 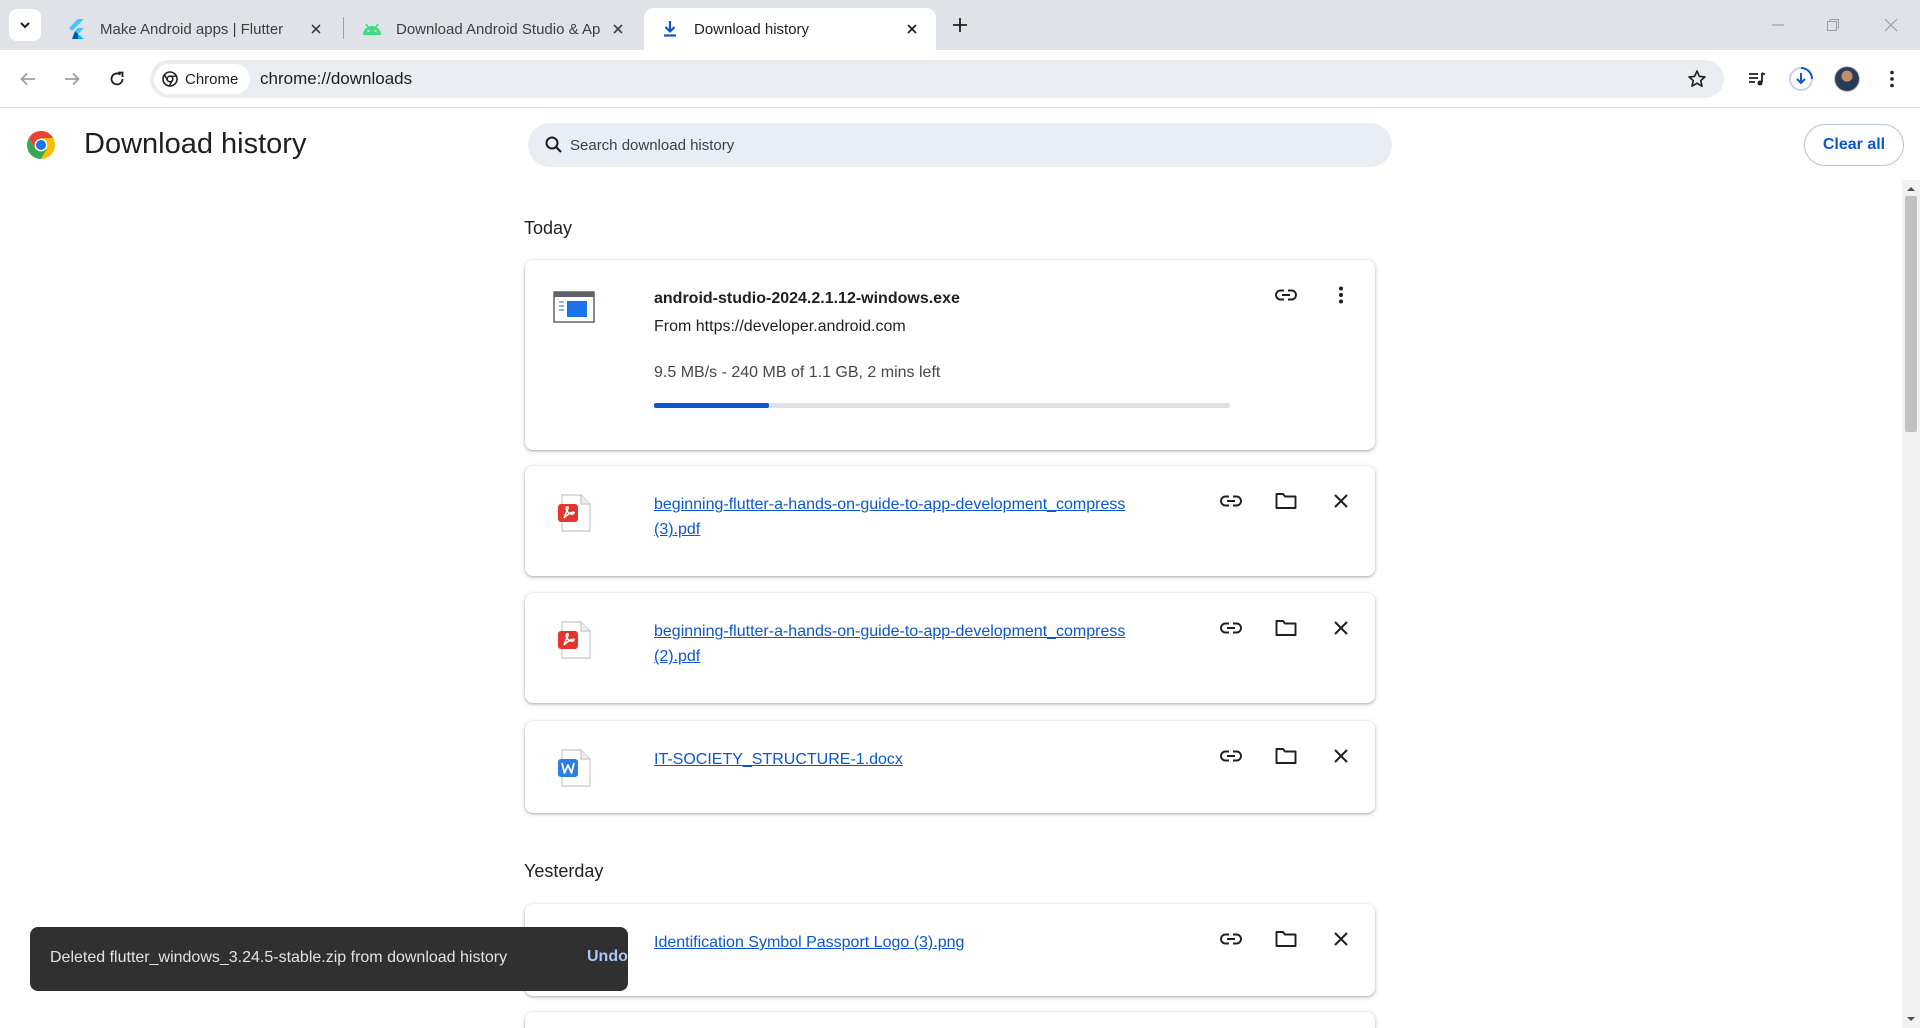 What do you see at coordinates (778, 759) in the screenshot?
I see `file-name-line1: IT-SOCIETY_STRUCTURE-1.docx` at bounding box center [778, 759].